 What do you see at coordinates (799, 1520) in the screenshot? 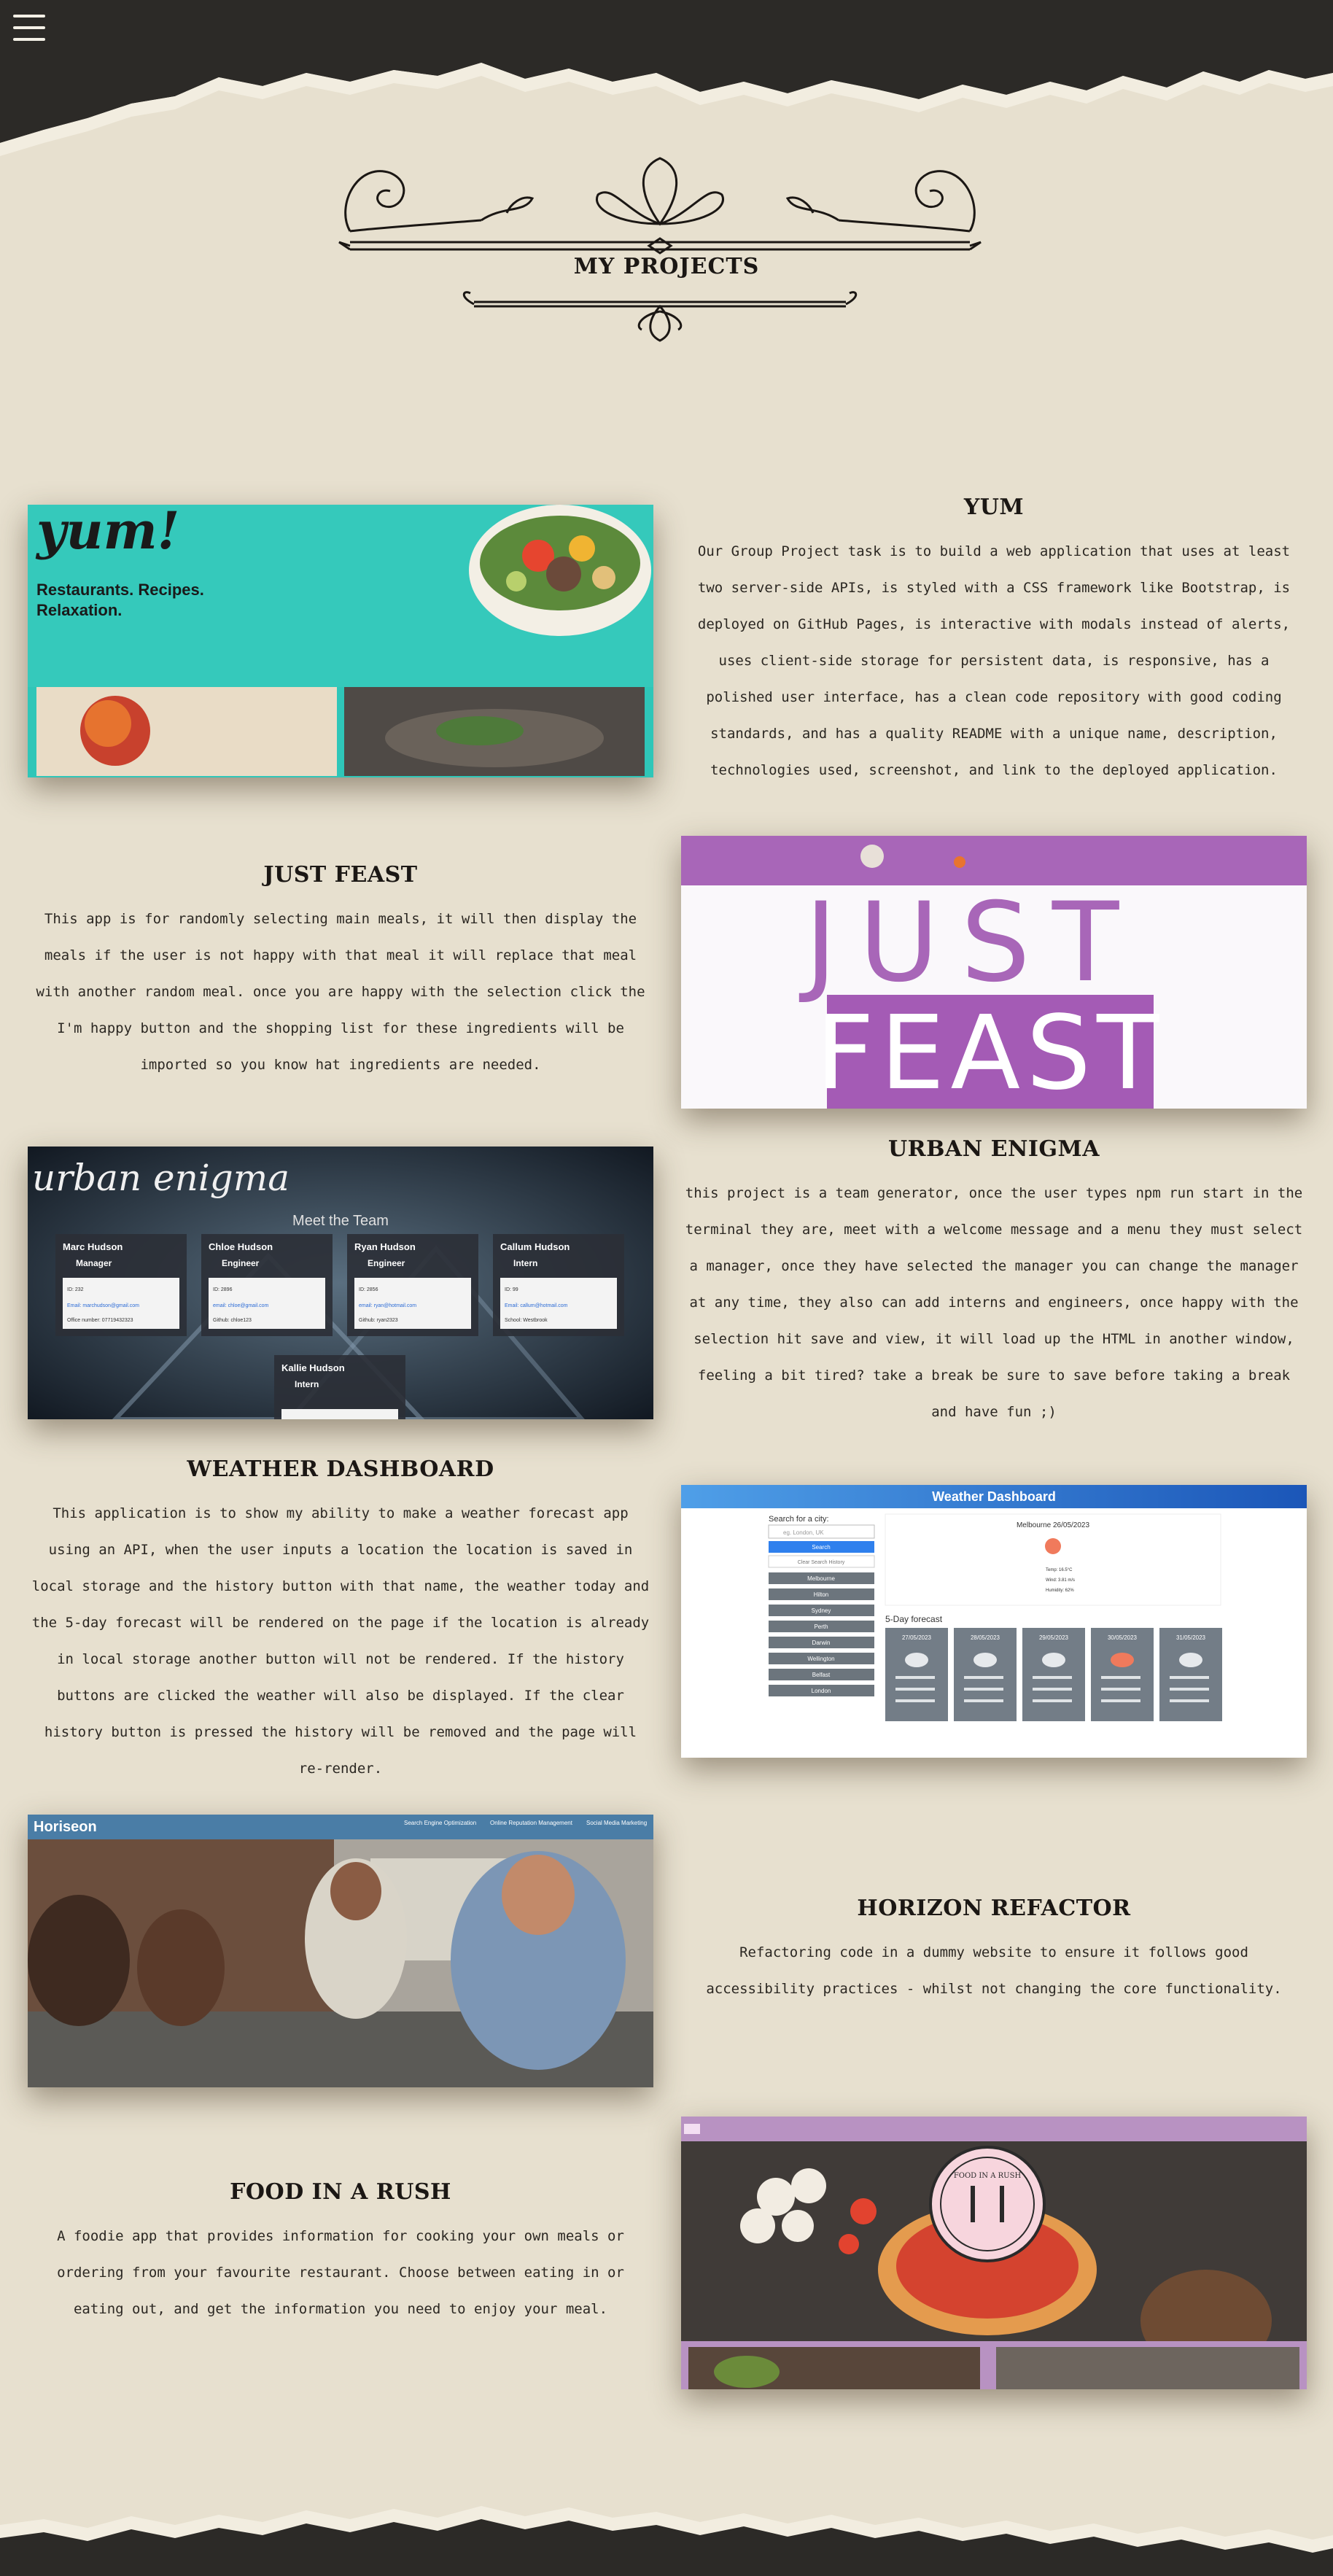
I see `weather-search-label: Search for a city:` at bounding box center [799, 1520].